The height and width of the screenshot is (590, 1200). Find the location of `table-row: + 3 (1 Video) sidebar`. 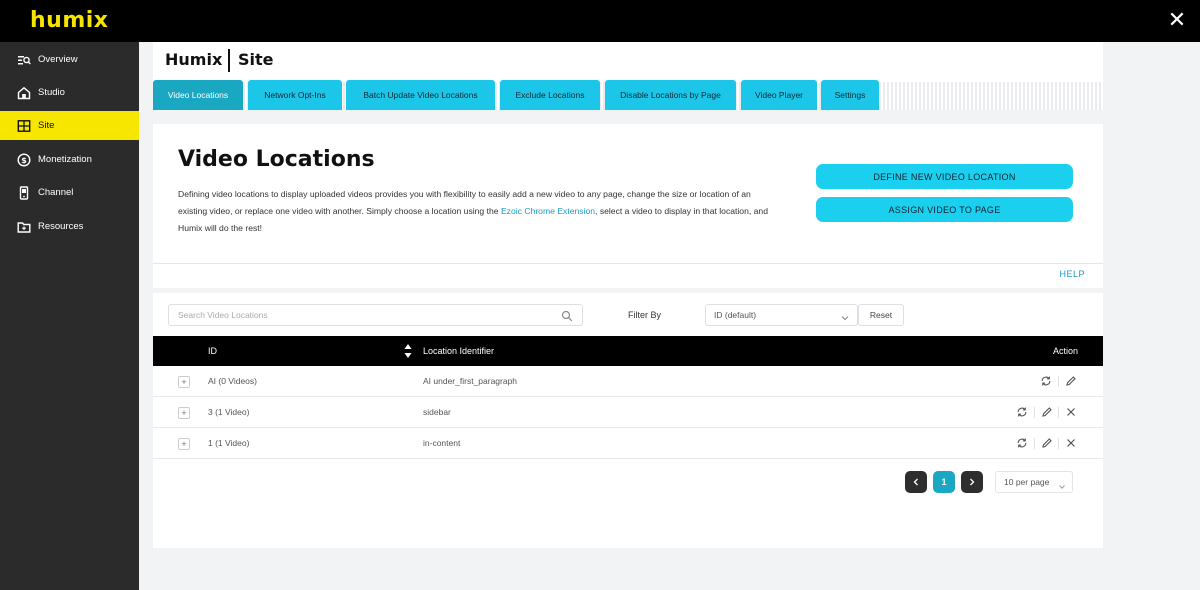

table-row: + 3 (1 Video) sidebar is located at coordinates (628, 412).